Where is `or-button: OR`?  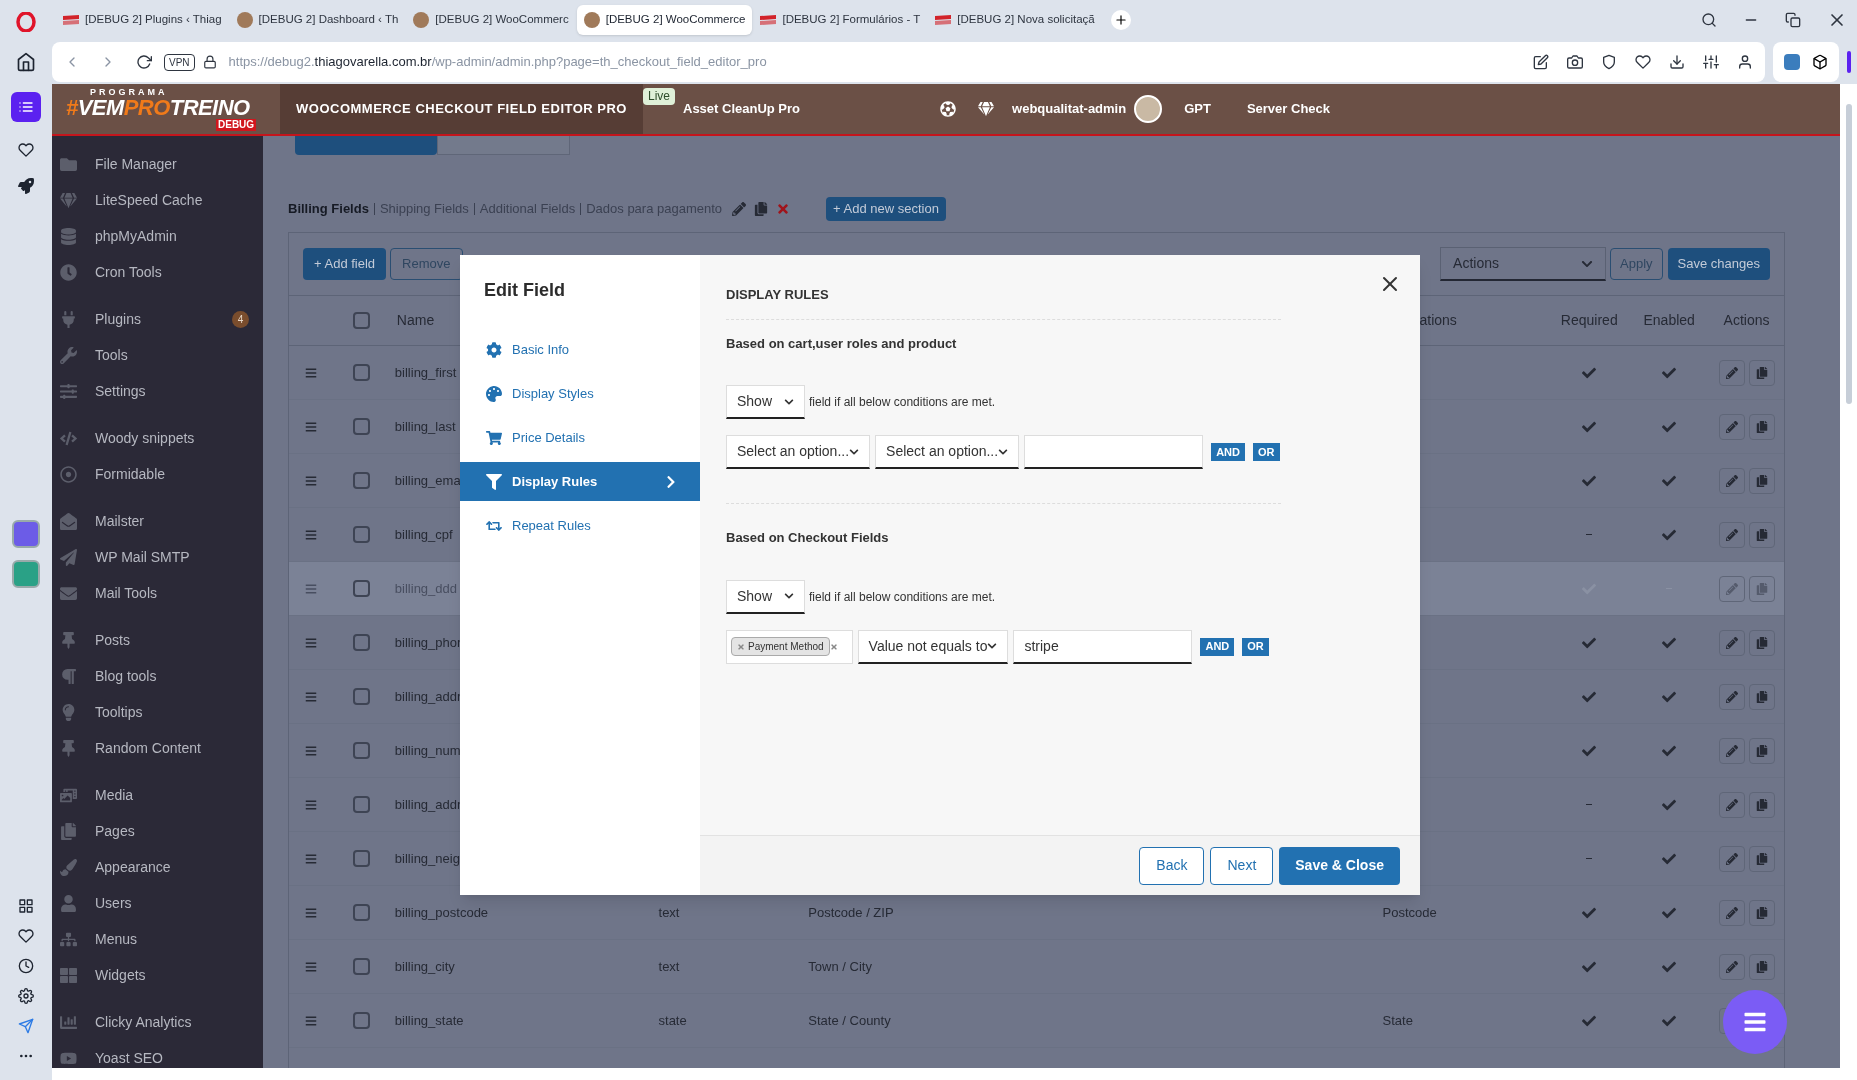 or-button: OR is located at coordinates (1255, 646).